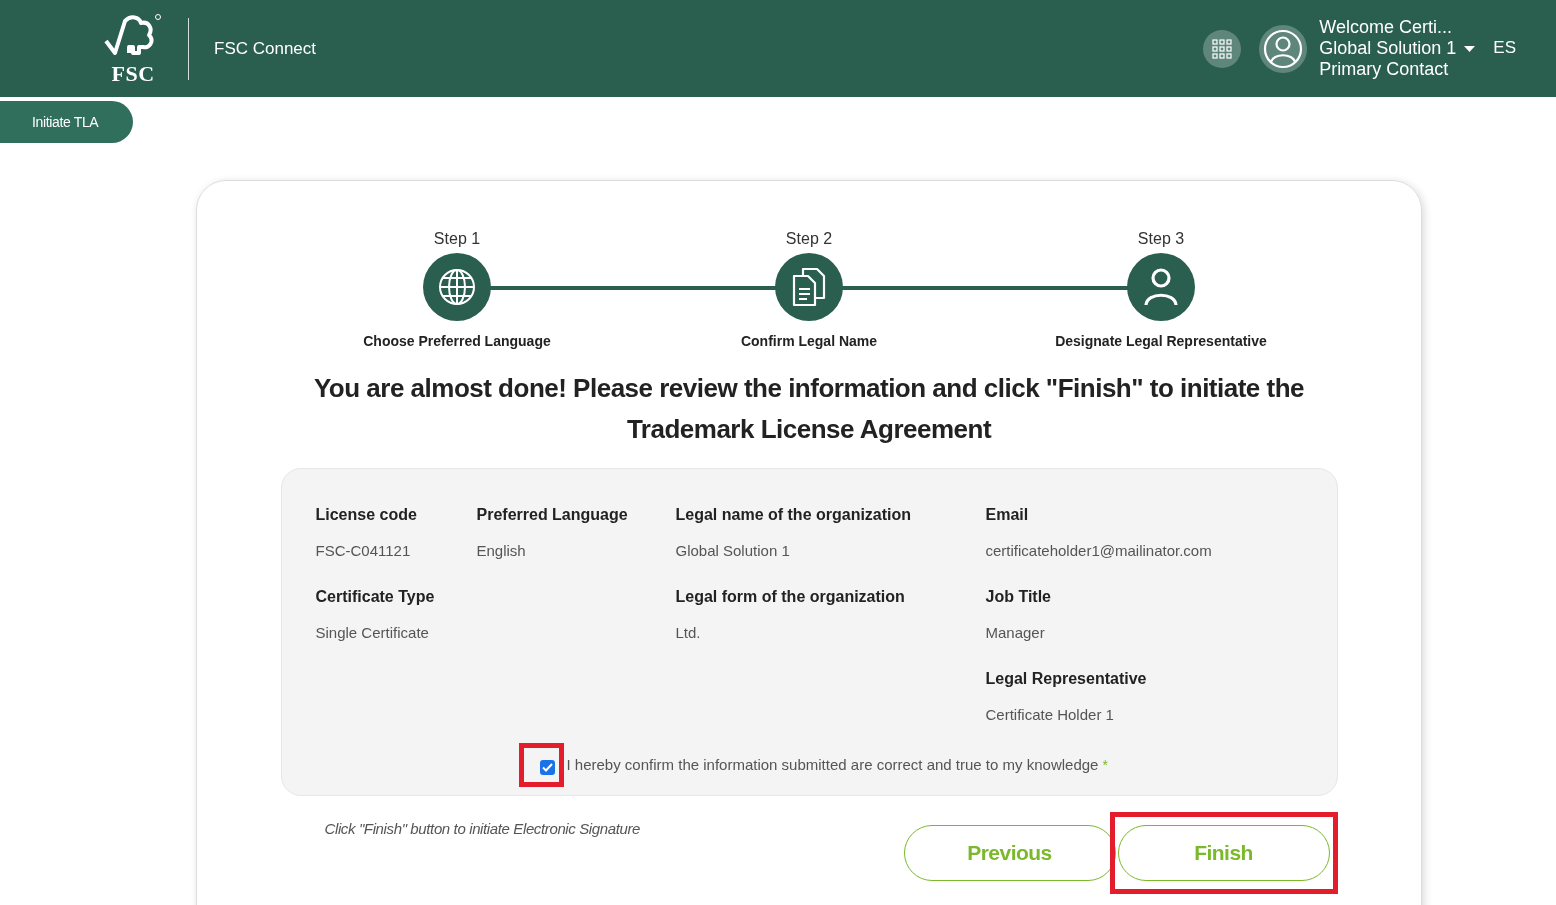 This screenshot has width=1556, height=905. What do you see at coordinates (1384, 69) in the screenshot?
I see `user-menu-text: Primary Contact` at bounding box center [1384, 69].